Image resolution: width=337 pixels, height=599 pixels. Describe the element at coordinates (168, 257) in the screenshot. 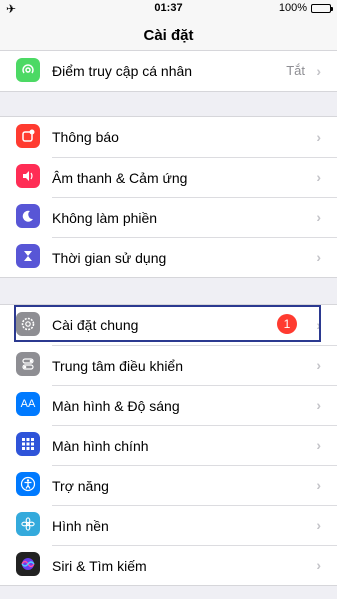

I see `settings-row-screen-time: Thời gian sử dụng ›` at that location.